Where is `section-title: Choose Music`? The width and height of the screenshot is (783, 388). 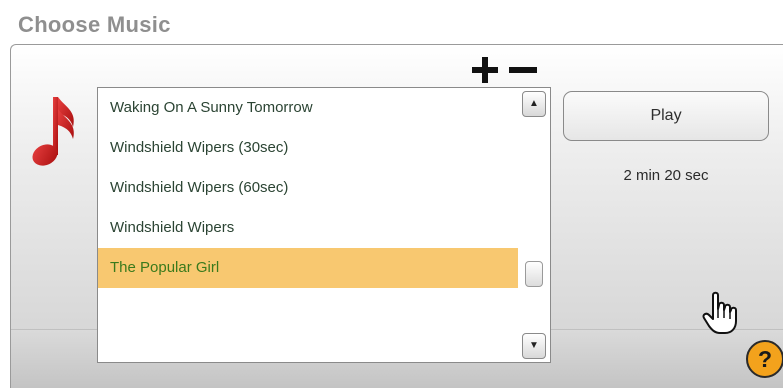
section-title: Choose Music is located at coordinates (94, 24).